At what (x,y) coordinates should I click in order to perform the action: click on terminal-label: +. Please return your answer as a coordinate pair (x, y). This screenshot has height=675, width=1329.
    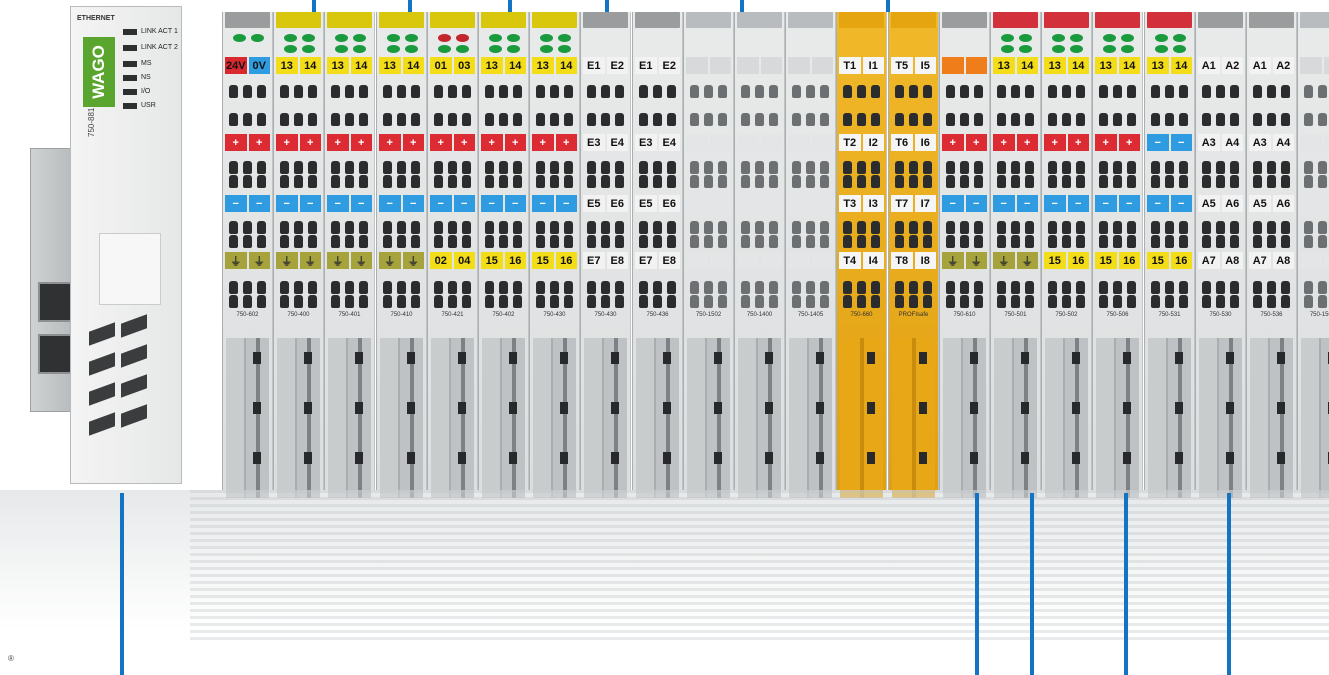
    Looking at the image, I should click on (976, 142).